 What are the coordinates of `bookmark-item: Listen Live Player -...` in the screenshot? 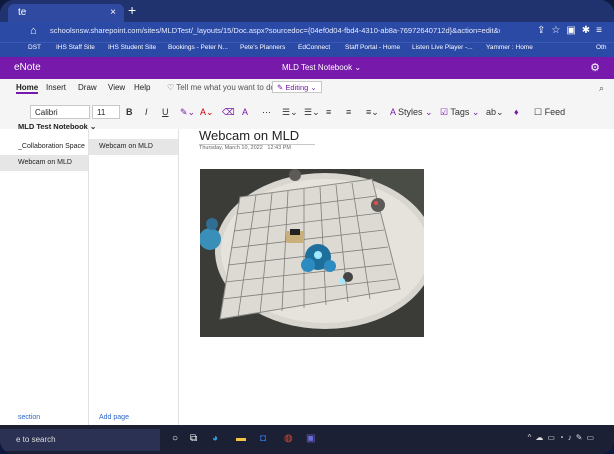 It's located at (442, 47).